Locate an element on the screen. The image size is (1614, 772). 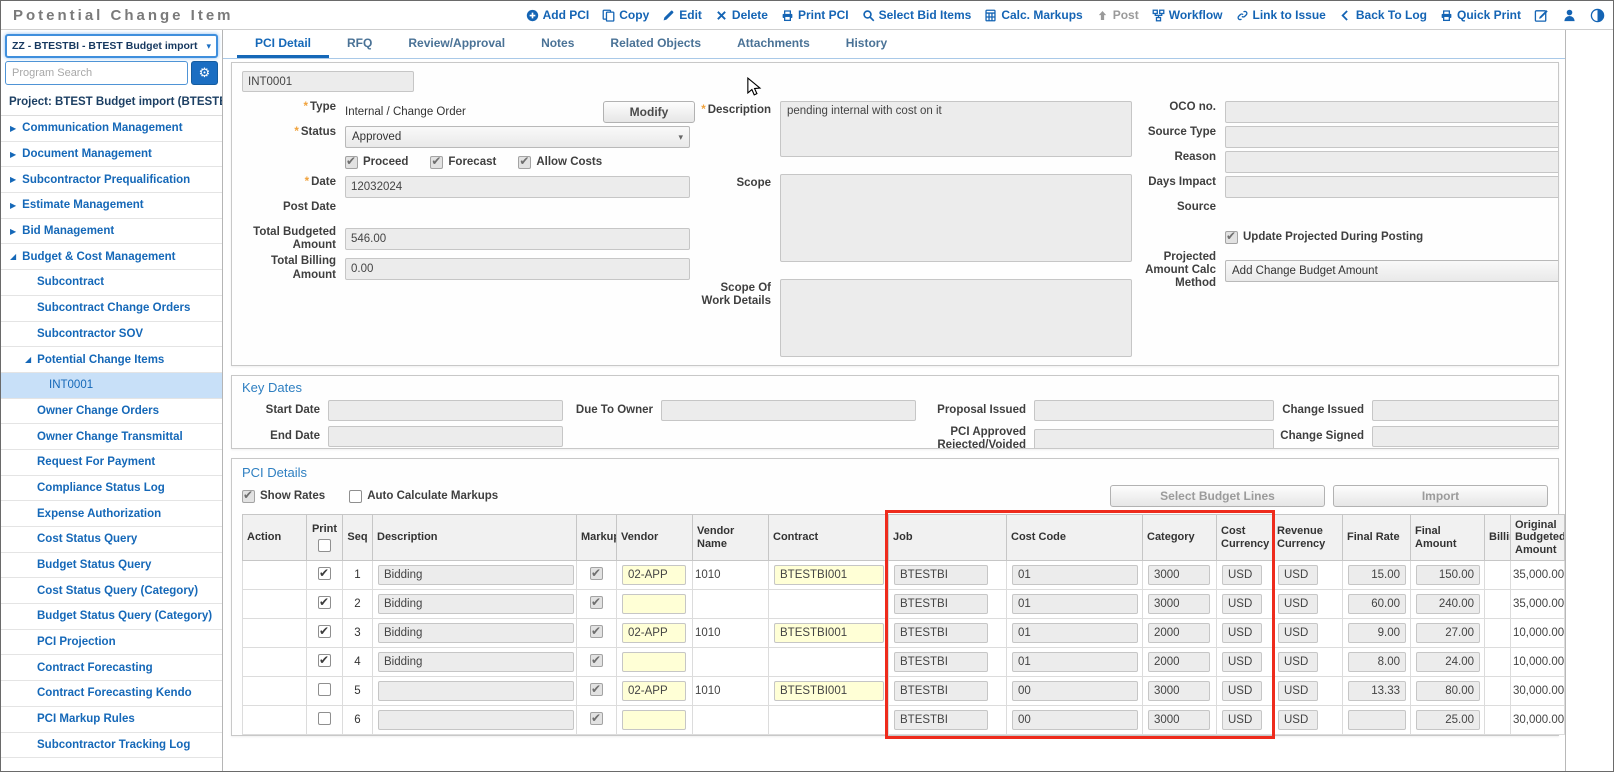
oco-no-field is located at coordinates (1391, 112).